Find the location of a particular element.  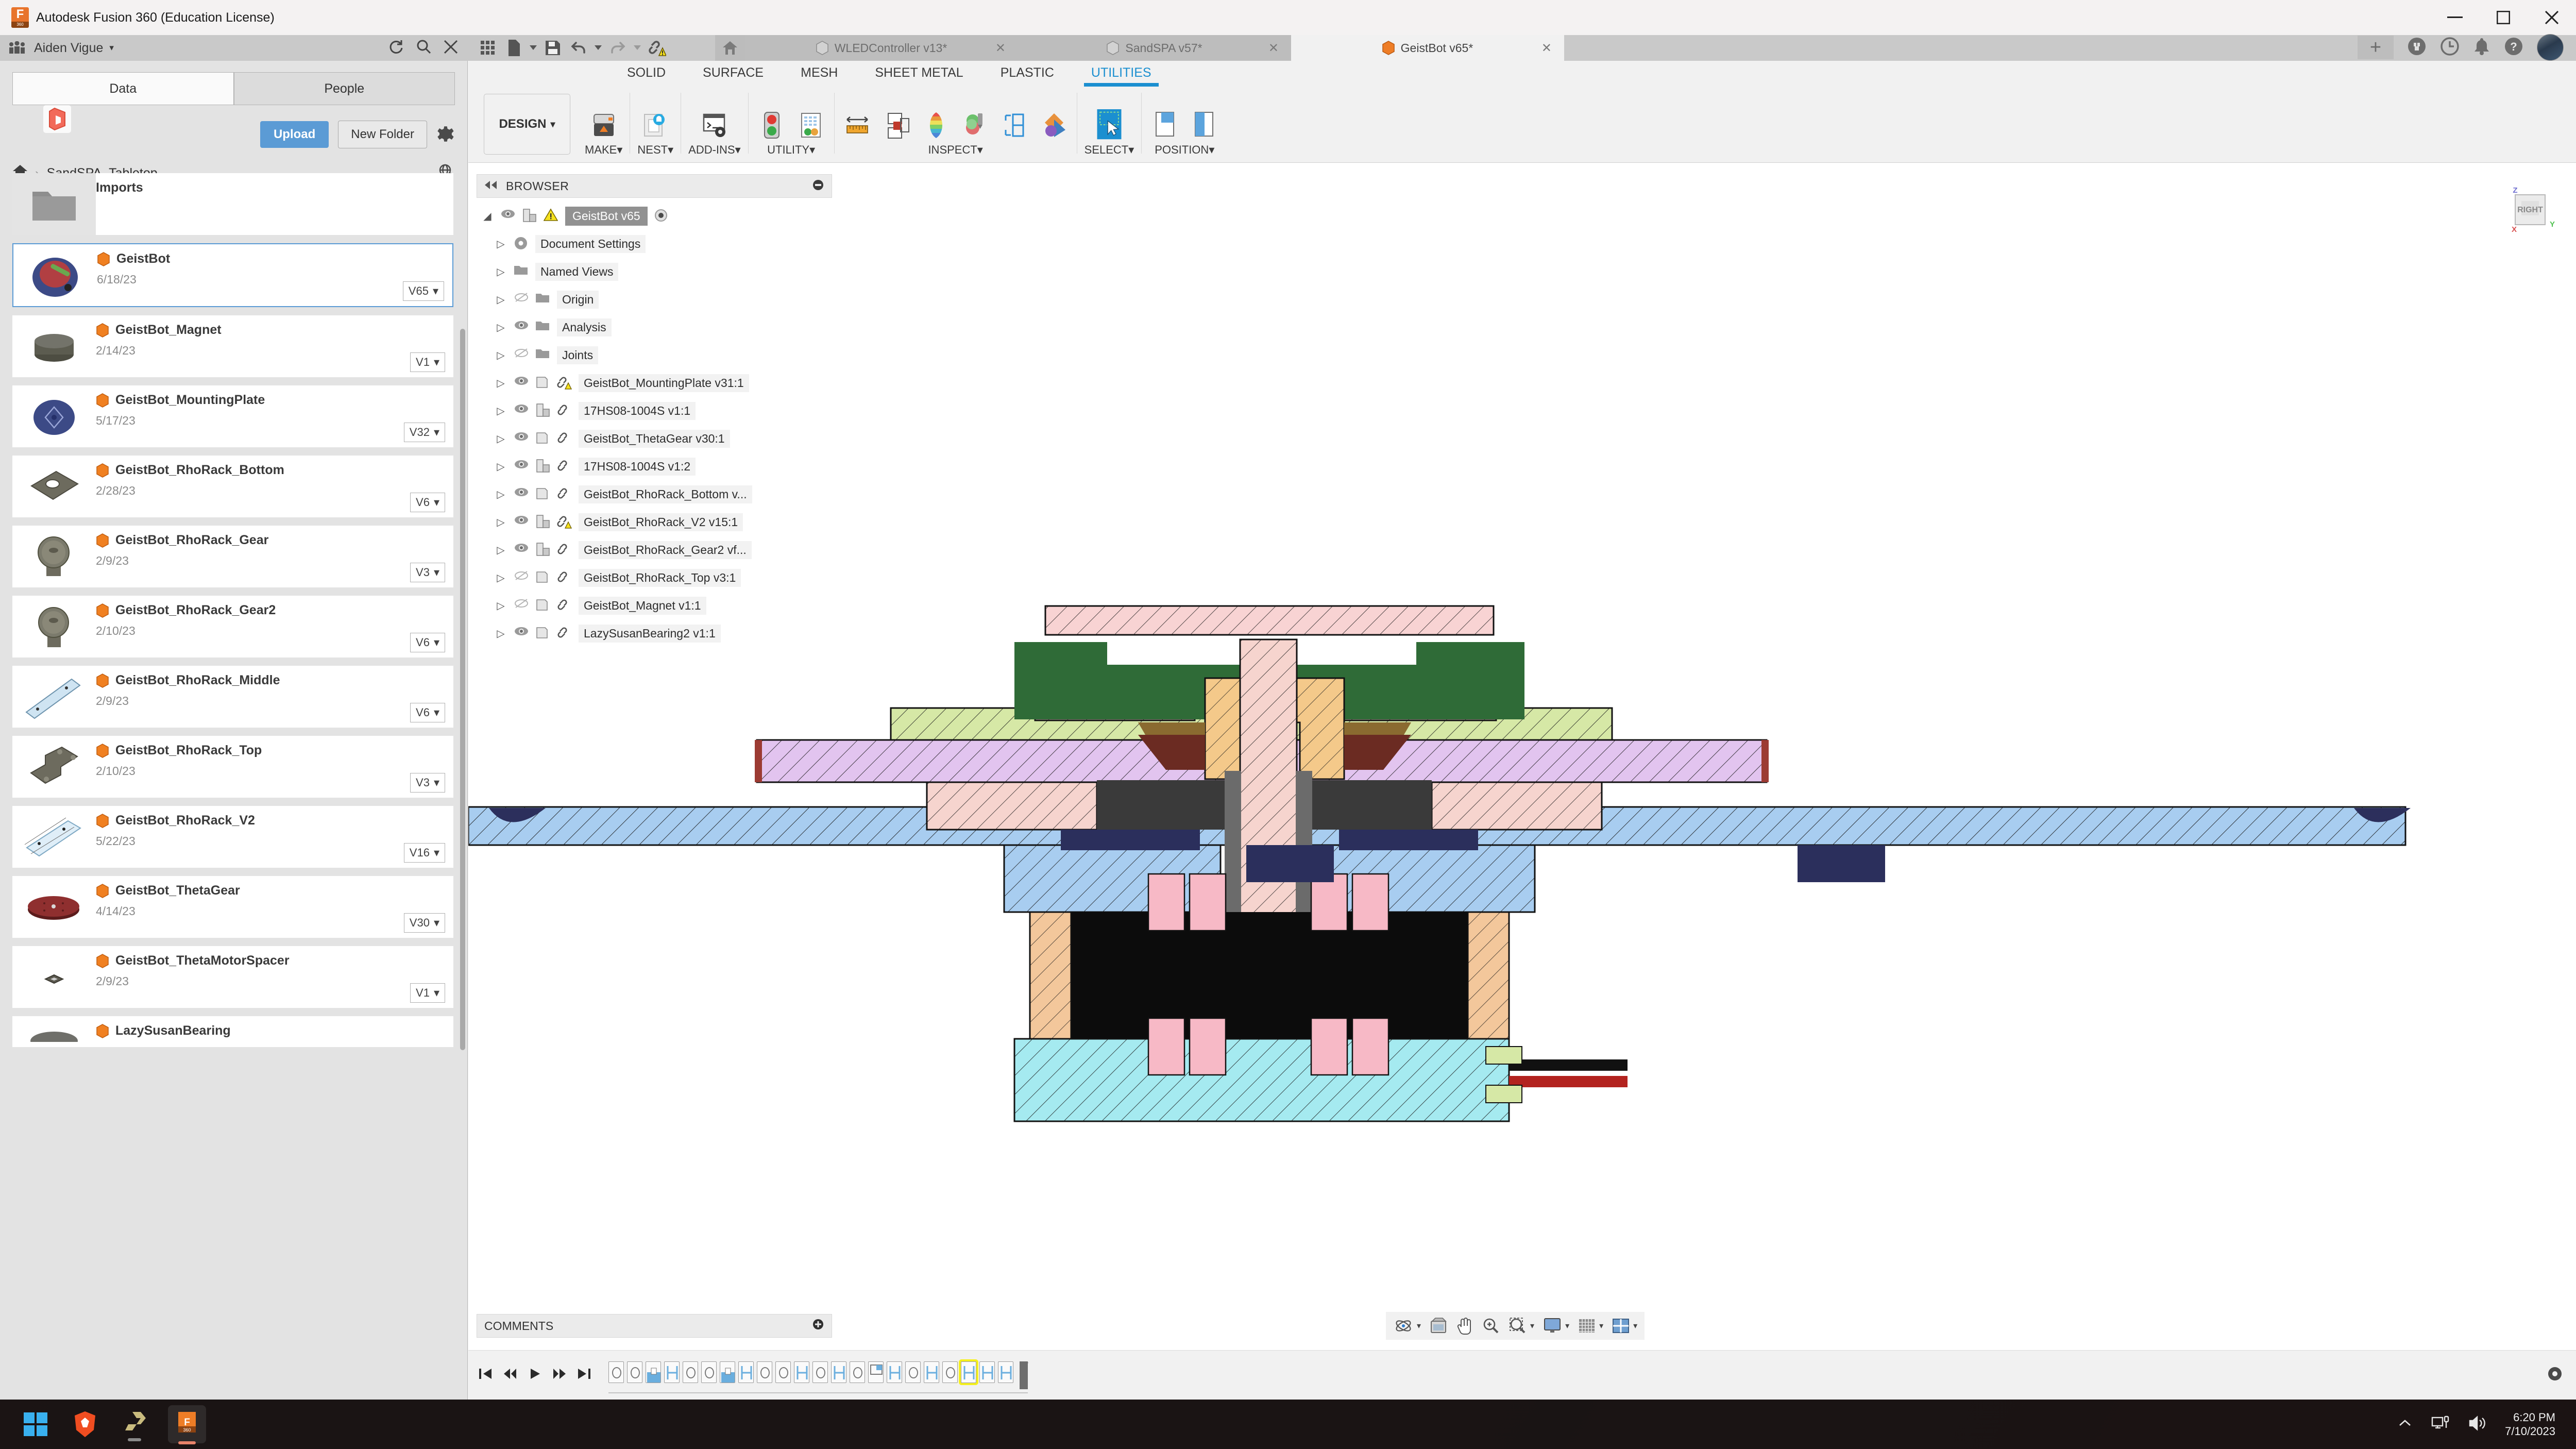

curvature-map-icon is located at coordinates (936, 125).